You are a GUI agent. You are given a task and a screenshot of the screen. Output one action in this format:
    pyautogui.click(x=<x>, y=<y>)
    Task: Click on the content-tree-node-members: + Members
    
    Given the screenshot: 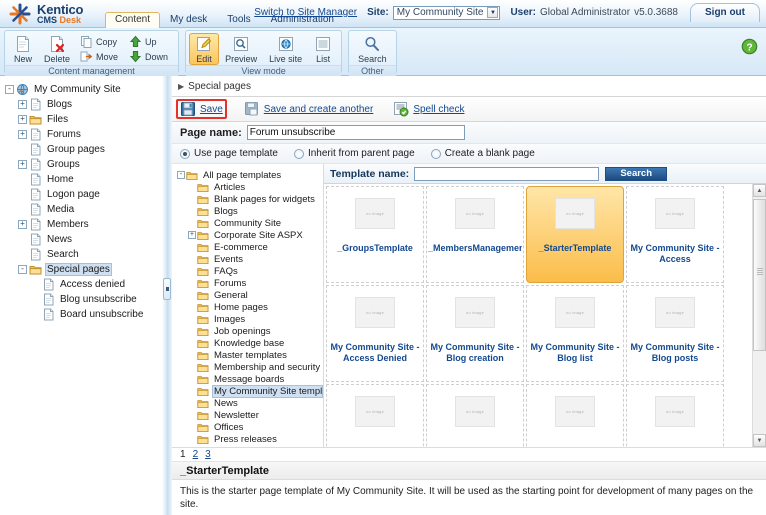 What is the action you would take?
    pyautogui.click(x=82, y=224)
    